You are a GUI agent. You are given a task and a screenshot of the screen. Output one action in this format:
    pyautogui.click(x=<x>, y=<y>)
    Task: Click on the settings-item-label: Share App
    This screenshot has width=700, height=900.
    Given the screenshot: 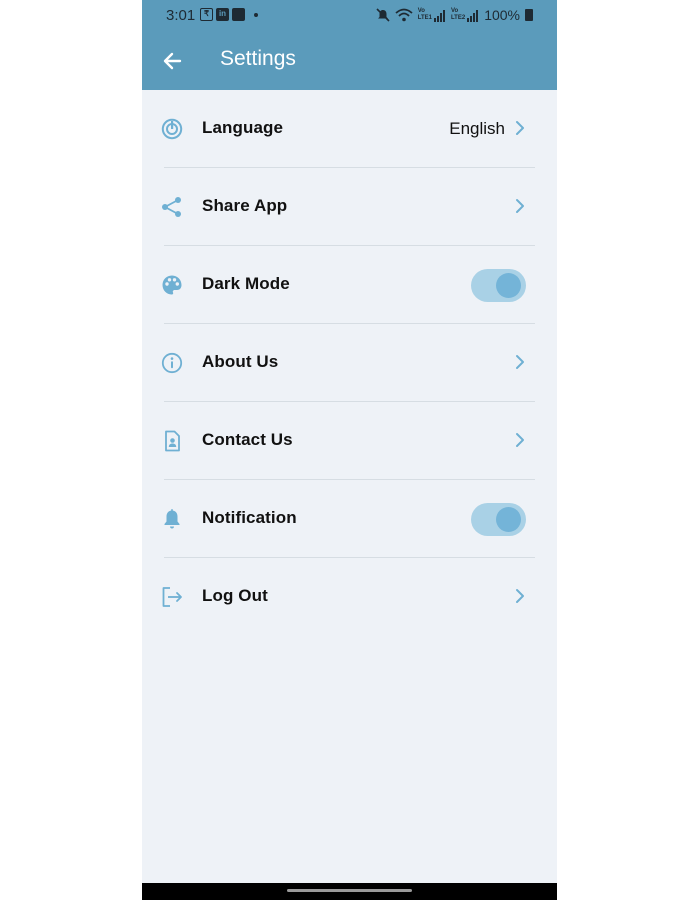 What is the action you would take?
    pyautogui.click(x=245, y=205)
    